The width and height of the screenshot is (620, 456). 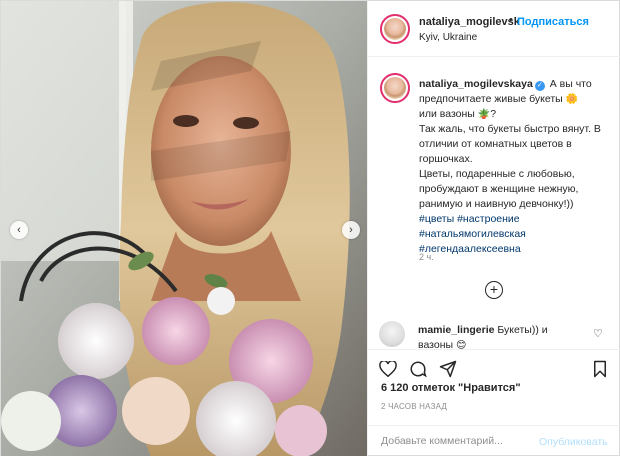 What do you see at coordinates (447, 114) in the screenshot?
I see `caption-line-3: или вазоны` at bounding box center [447, 114].